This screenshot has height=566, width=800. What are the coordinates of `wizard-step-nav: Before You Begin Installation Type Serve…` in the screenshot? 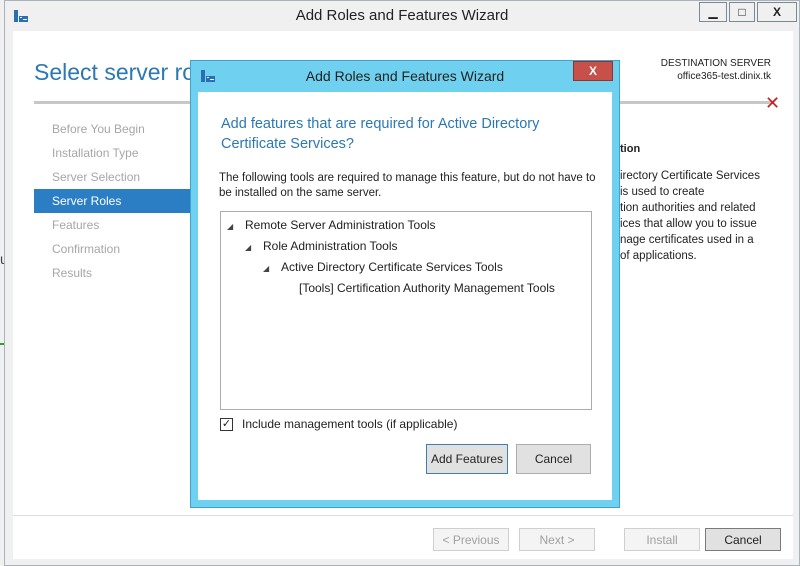 It's located at (113, 201).